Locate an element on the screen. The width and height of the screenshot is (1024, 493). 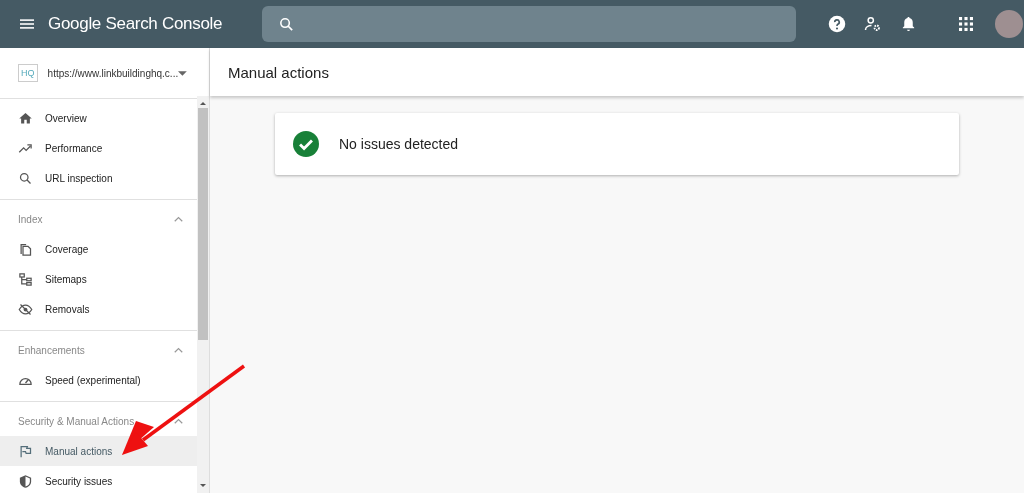
dropdown-caret-icon is located at coordinates (182, 73).